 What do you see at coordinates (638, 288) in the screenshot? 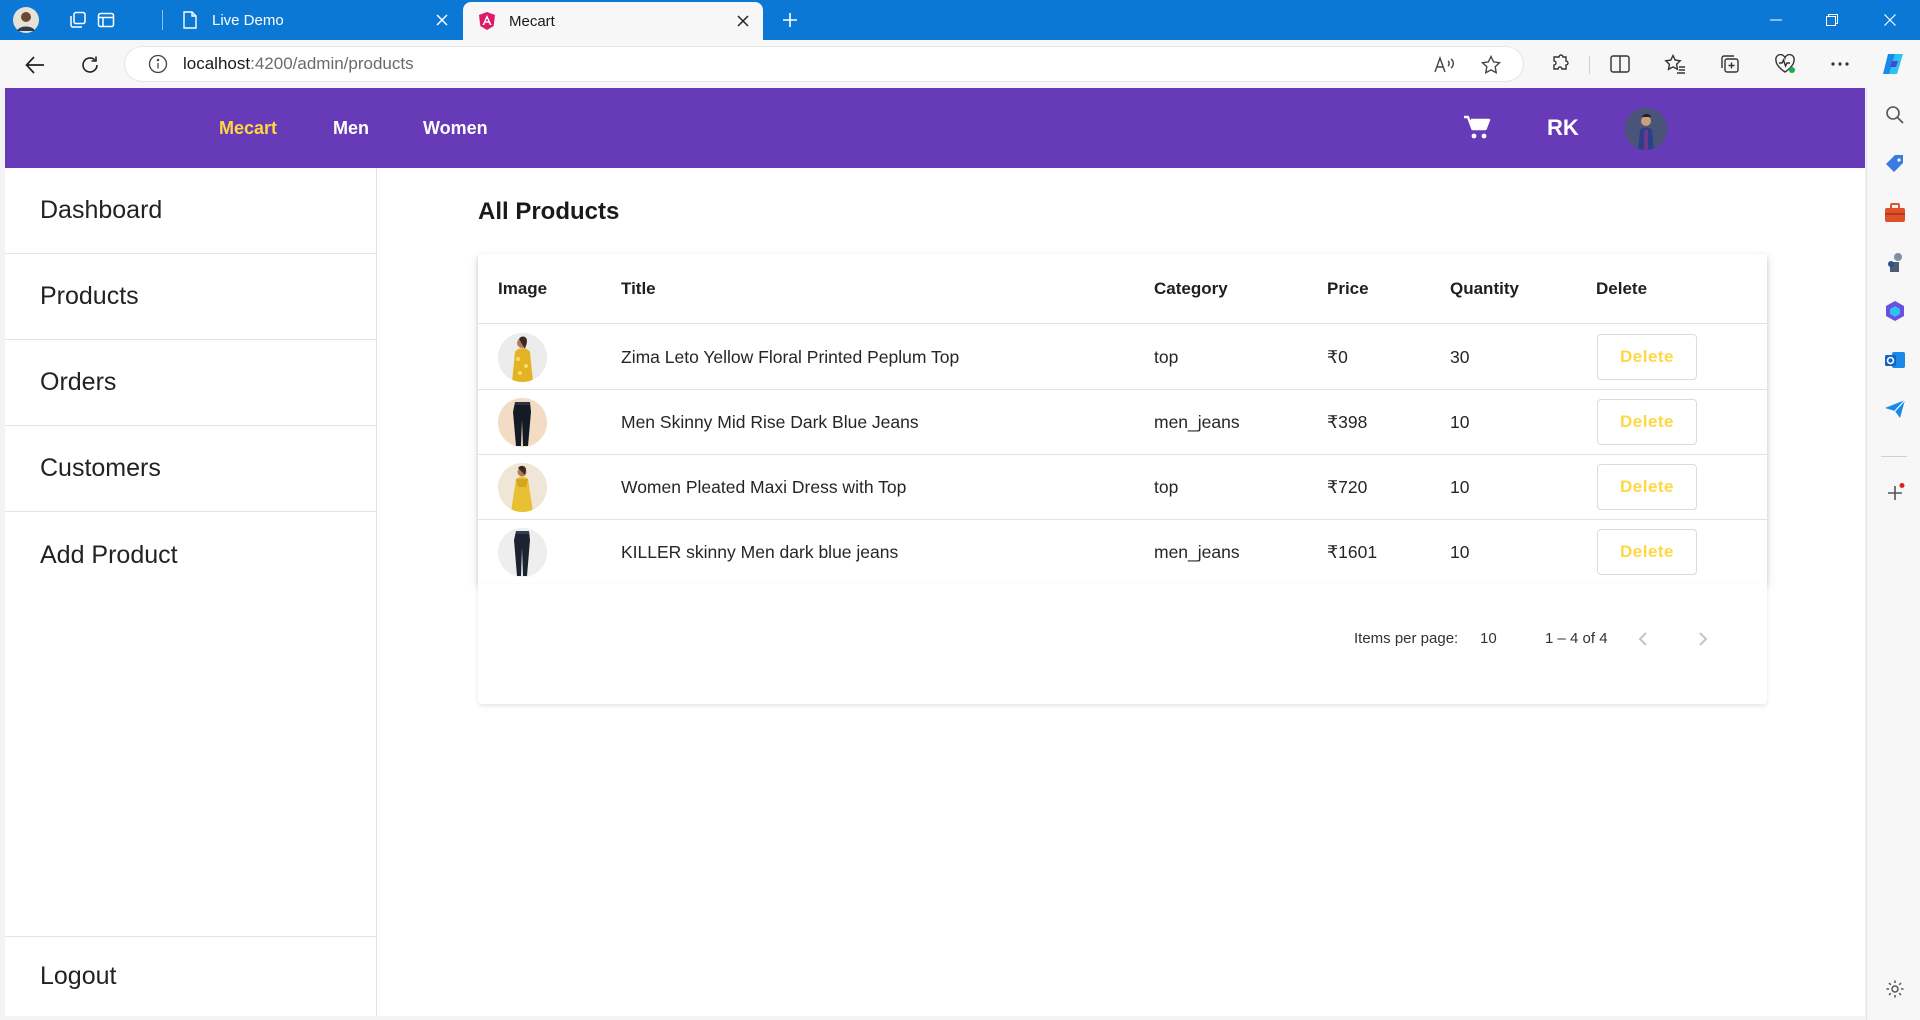
I see `column-header-title: Title` at bounding box center [638, 288].